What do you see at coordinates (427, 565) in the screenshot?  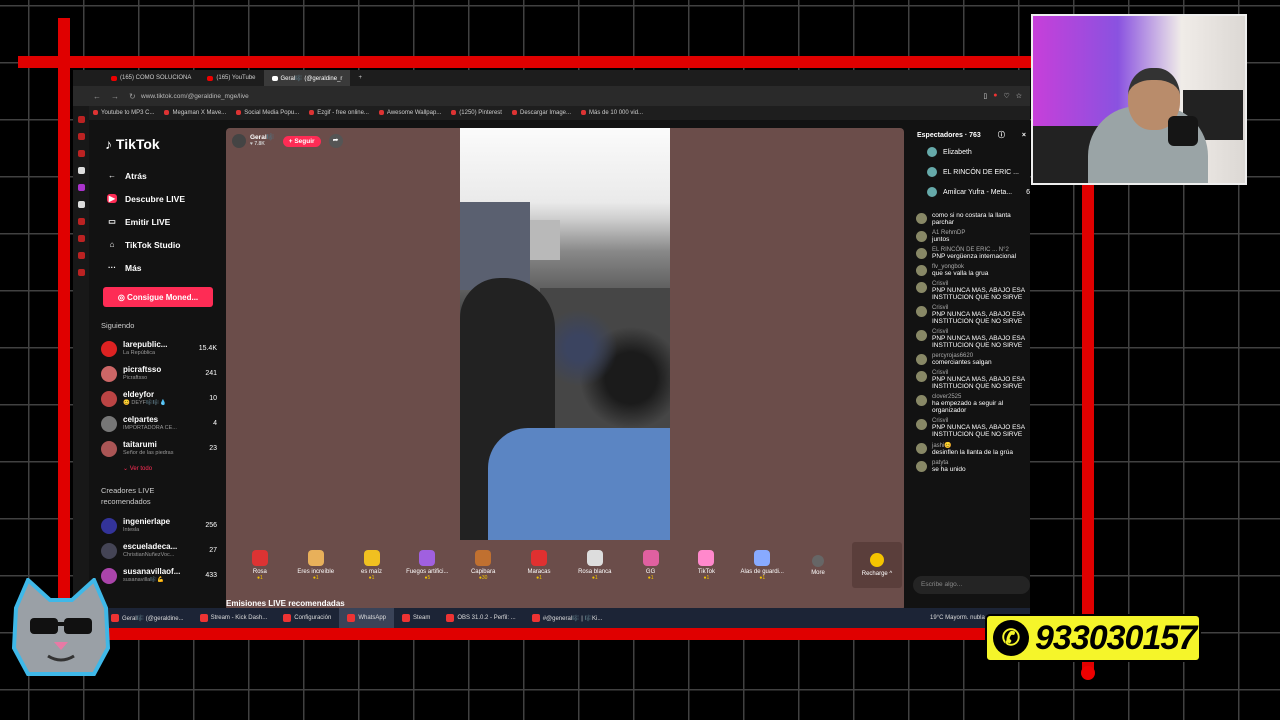 I see `gift-item: Fuegos artifici... ●5` at bounding box center [427, 565].